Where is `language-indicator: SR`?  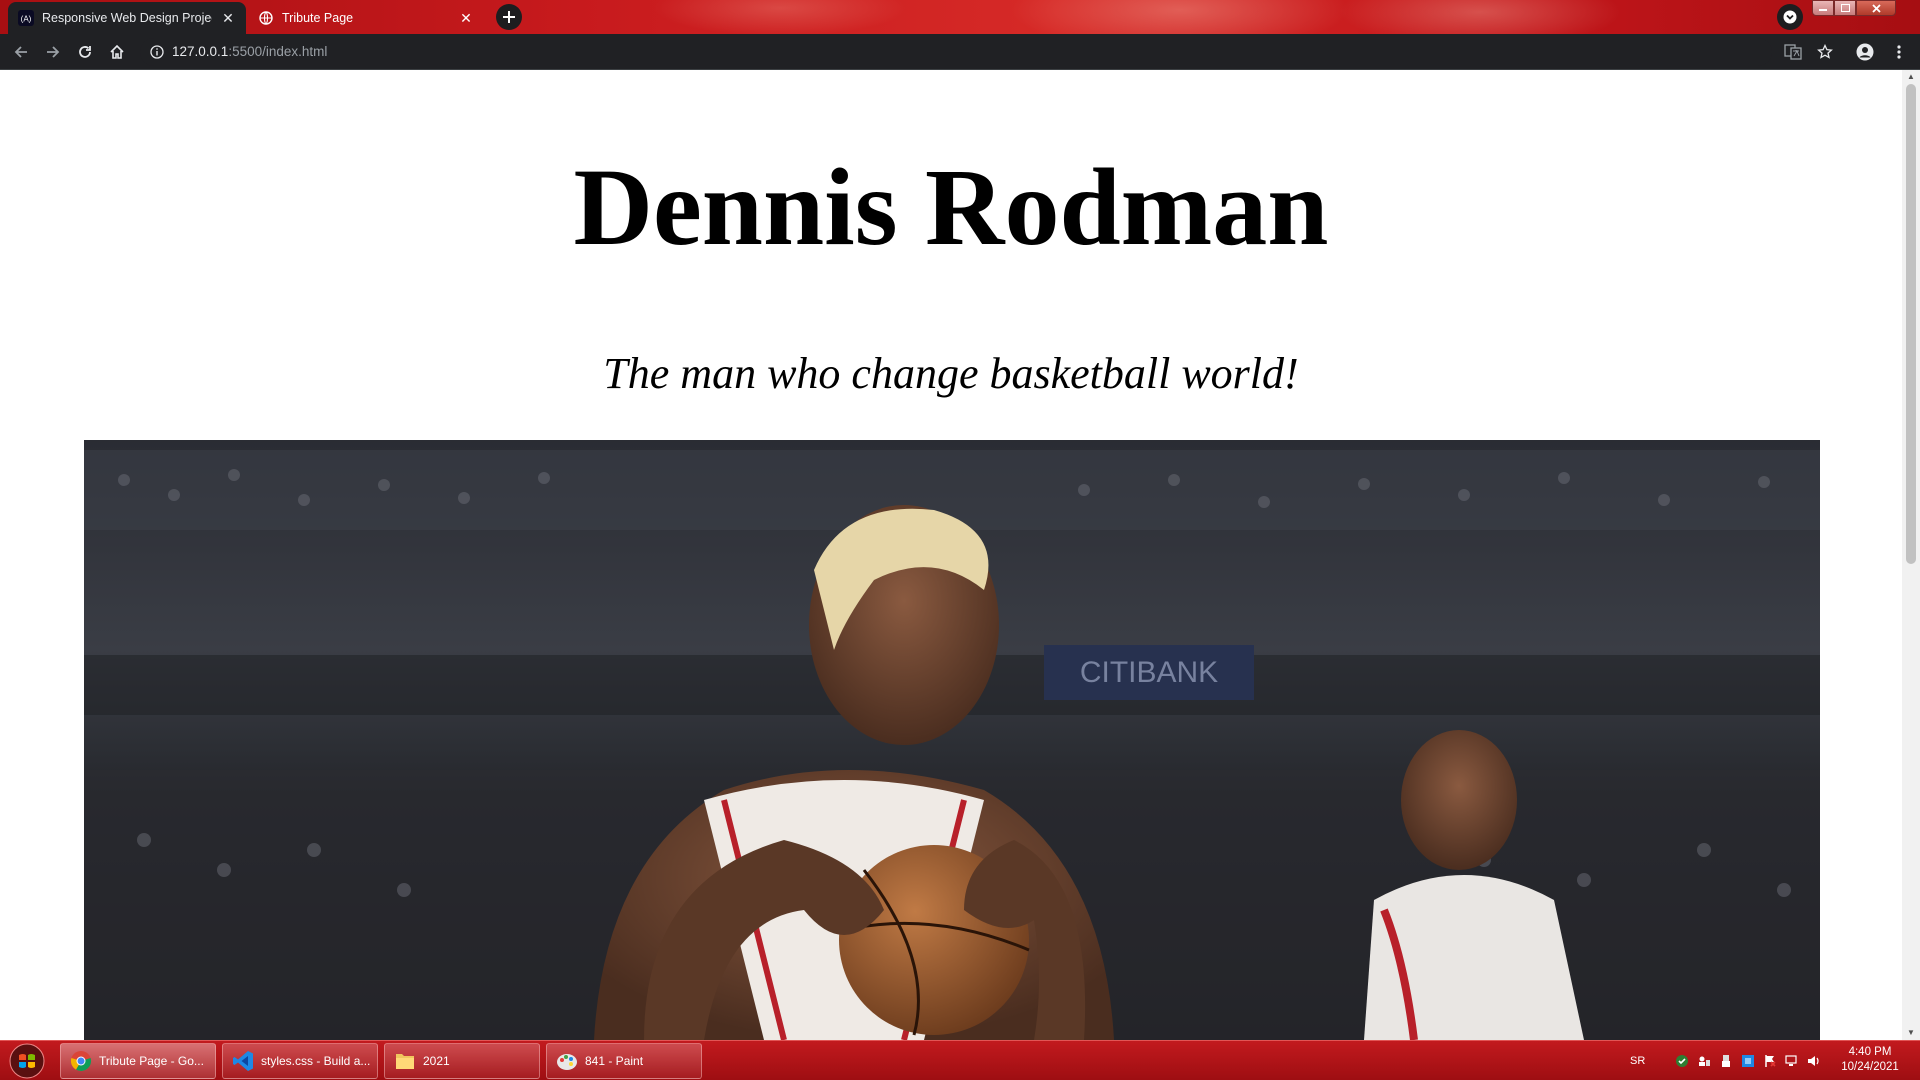 language-indicator: SR is located at coordinates (1637, 1061).